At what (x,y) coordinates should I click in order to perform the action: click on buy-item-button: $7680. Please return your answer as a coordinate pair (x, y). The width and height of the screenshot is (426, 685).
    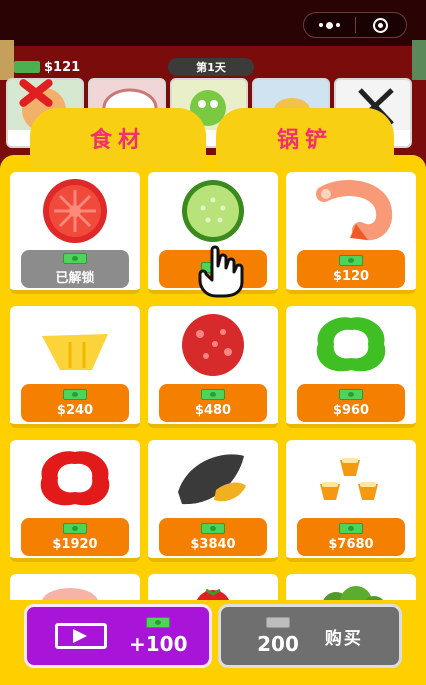
    Looking at the image, I should click on (351, 537).